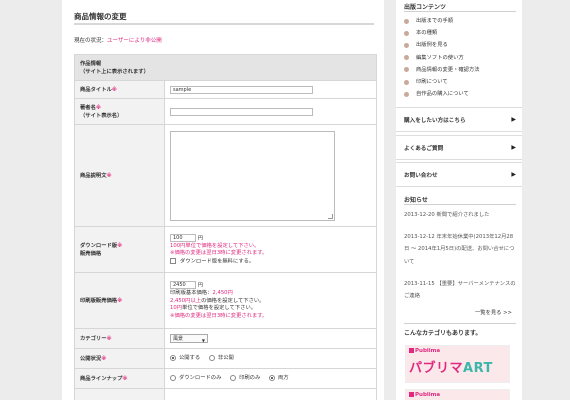 Image resolution: width=570 pixels, height=400 pixels. I want to click on status-label: 現在の状況：, so click(91, 41).